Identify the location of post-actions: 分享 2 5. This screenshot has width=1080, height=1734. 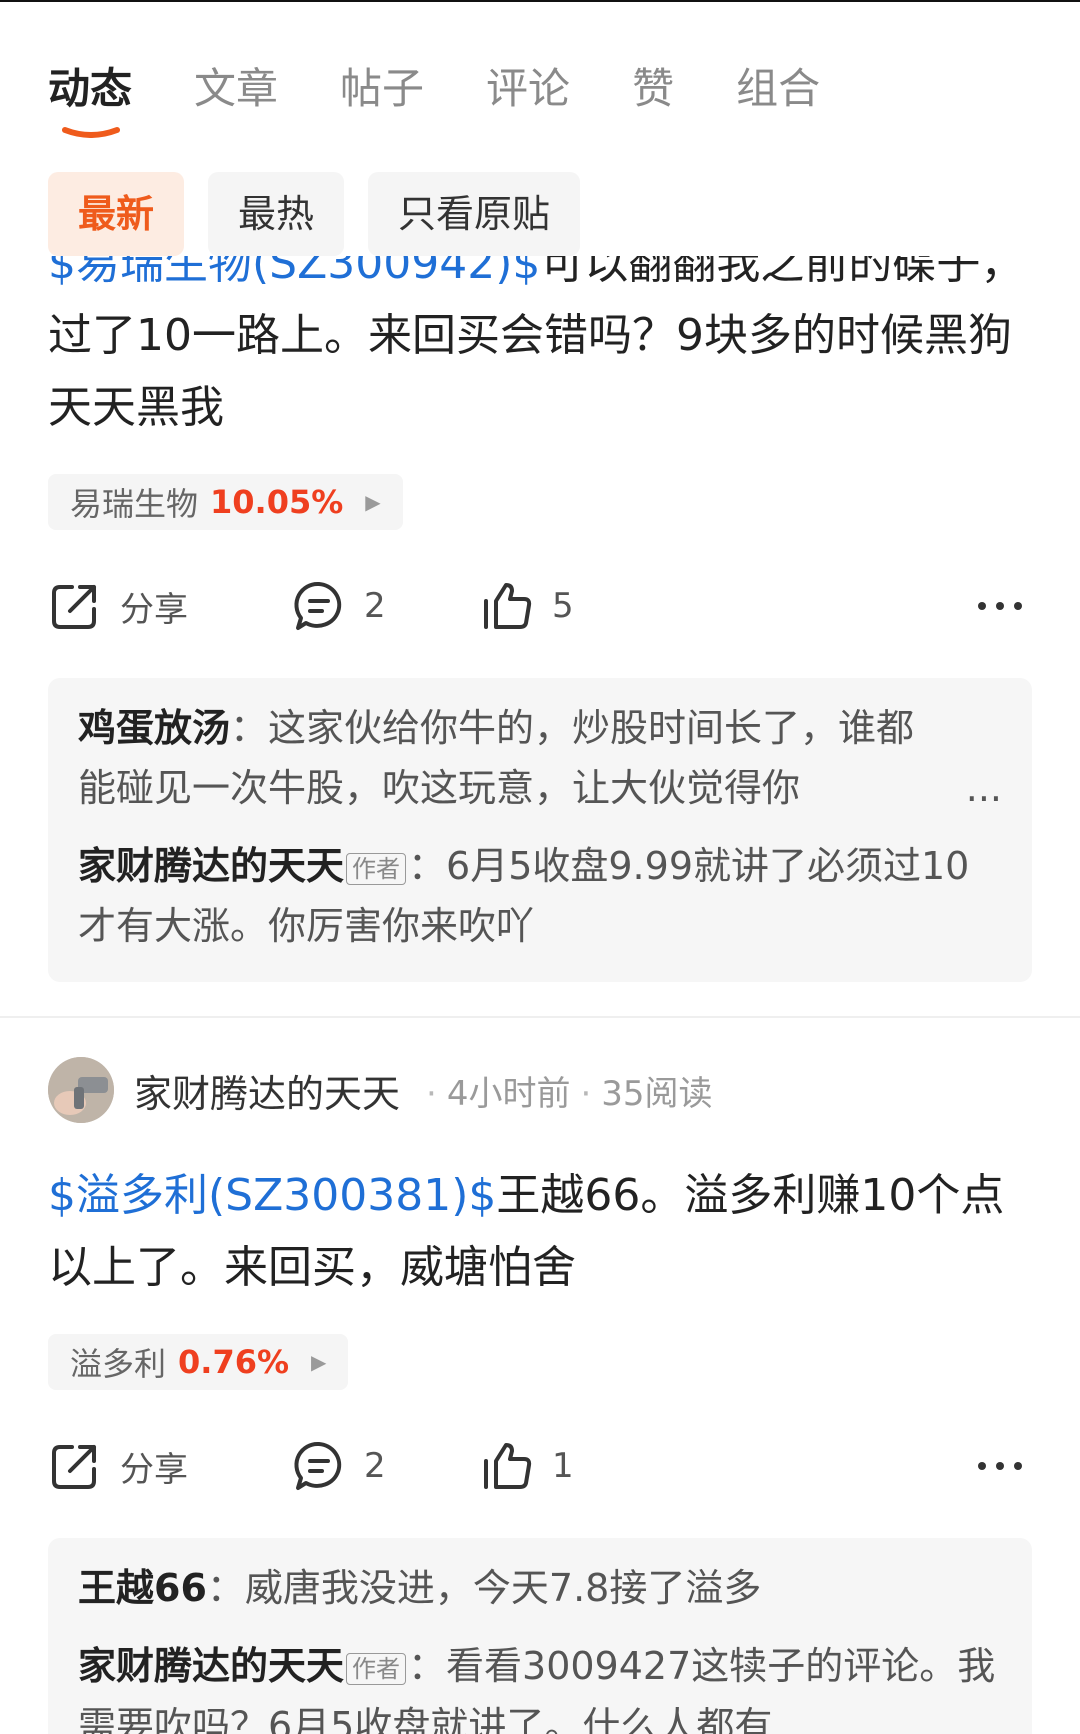
(540, 606).